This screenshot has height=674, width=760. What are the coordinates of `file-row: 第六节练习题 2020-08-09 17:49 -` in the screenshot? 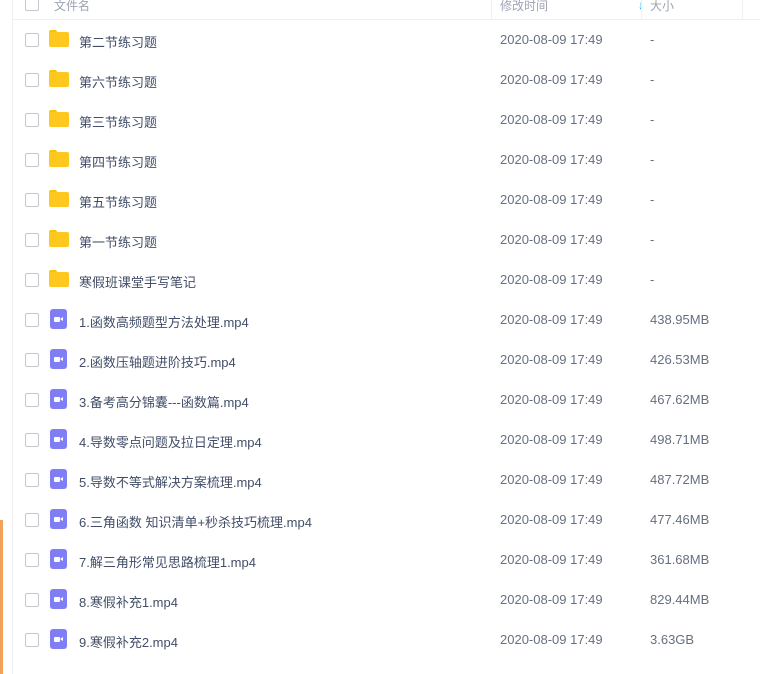 It's located at (386, 80).